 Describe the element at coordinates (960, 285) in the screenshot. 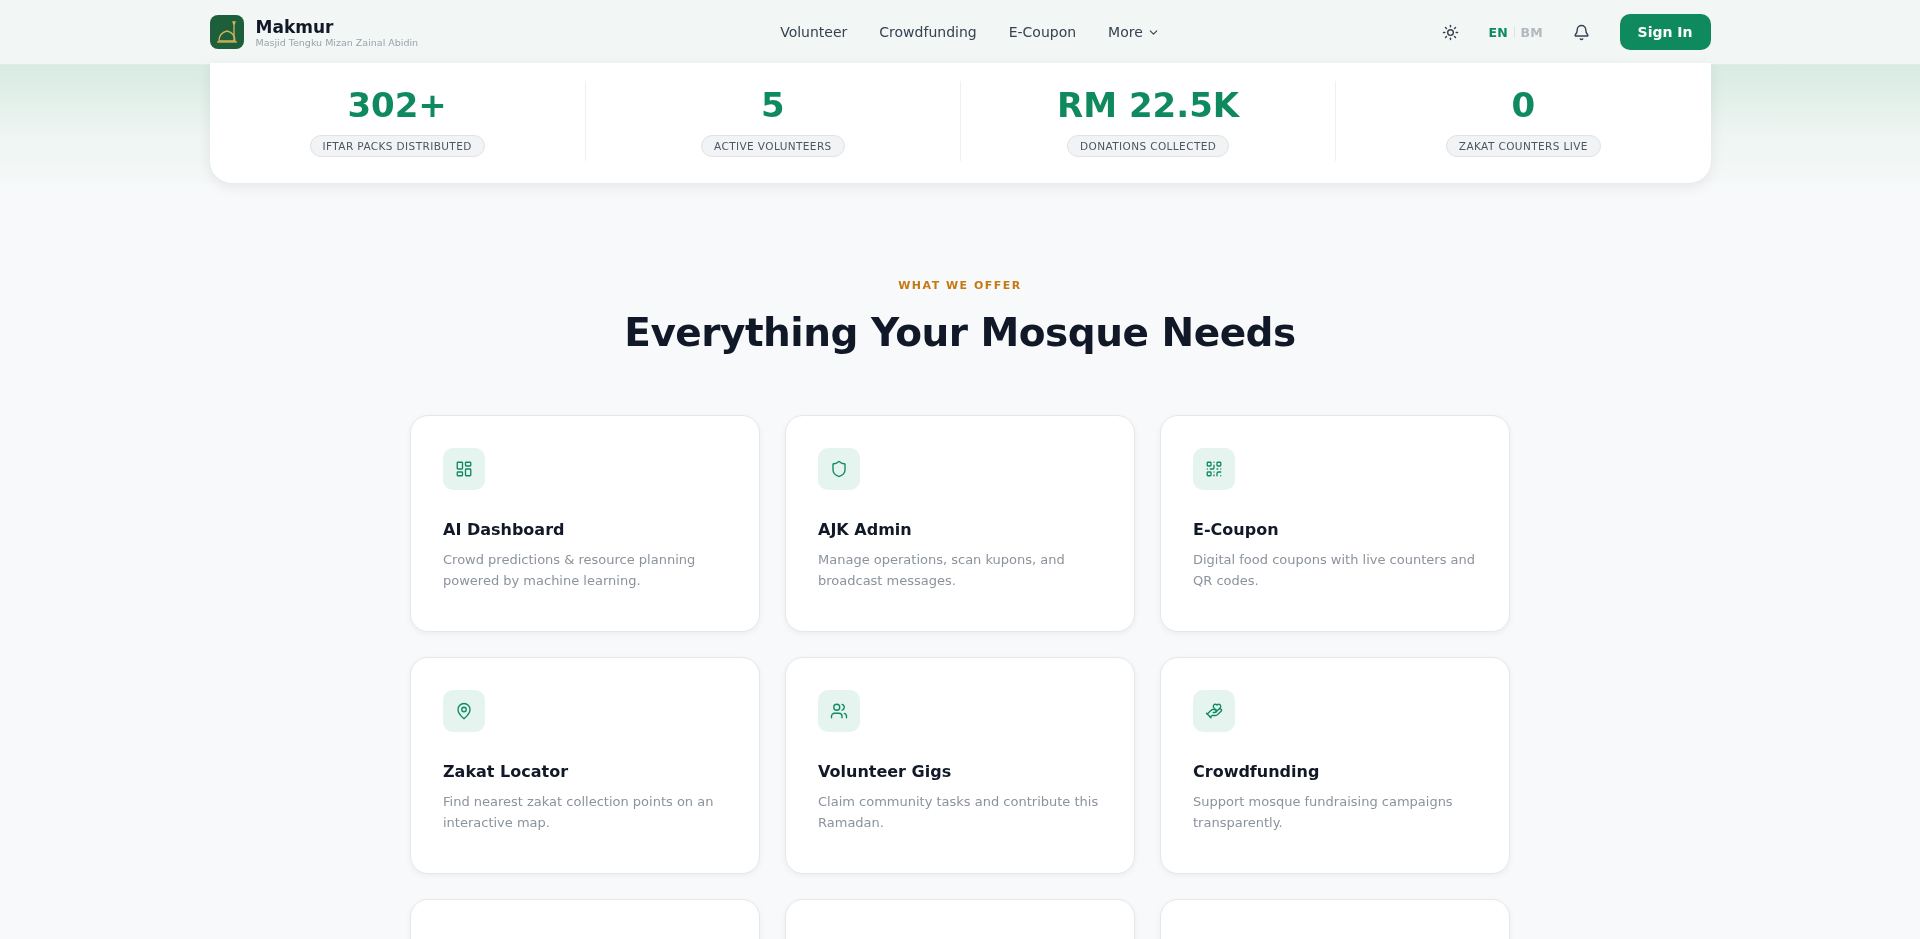

I see `section-kicker: WHAT WE OFFER` at that location.